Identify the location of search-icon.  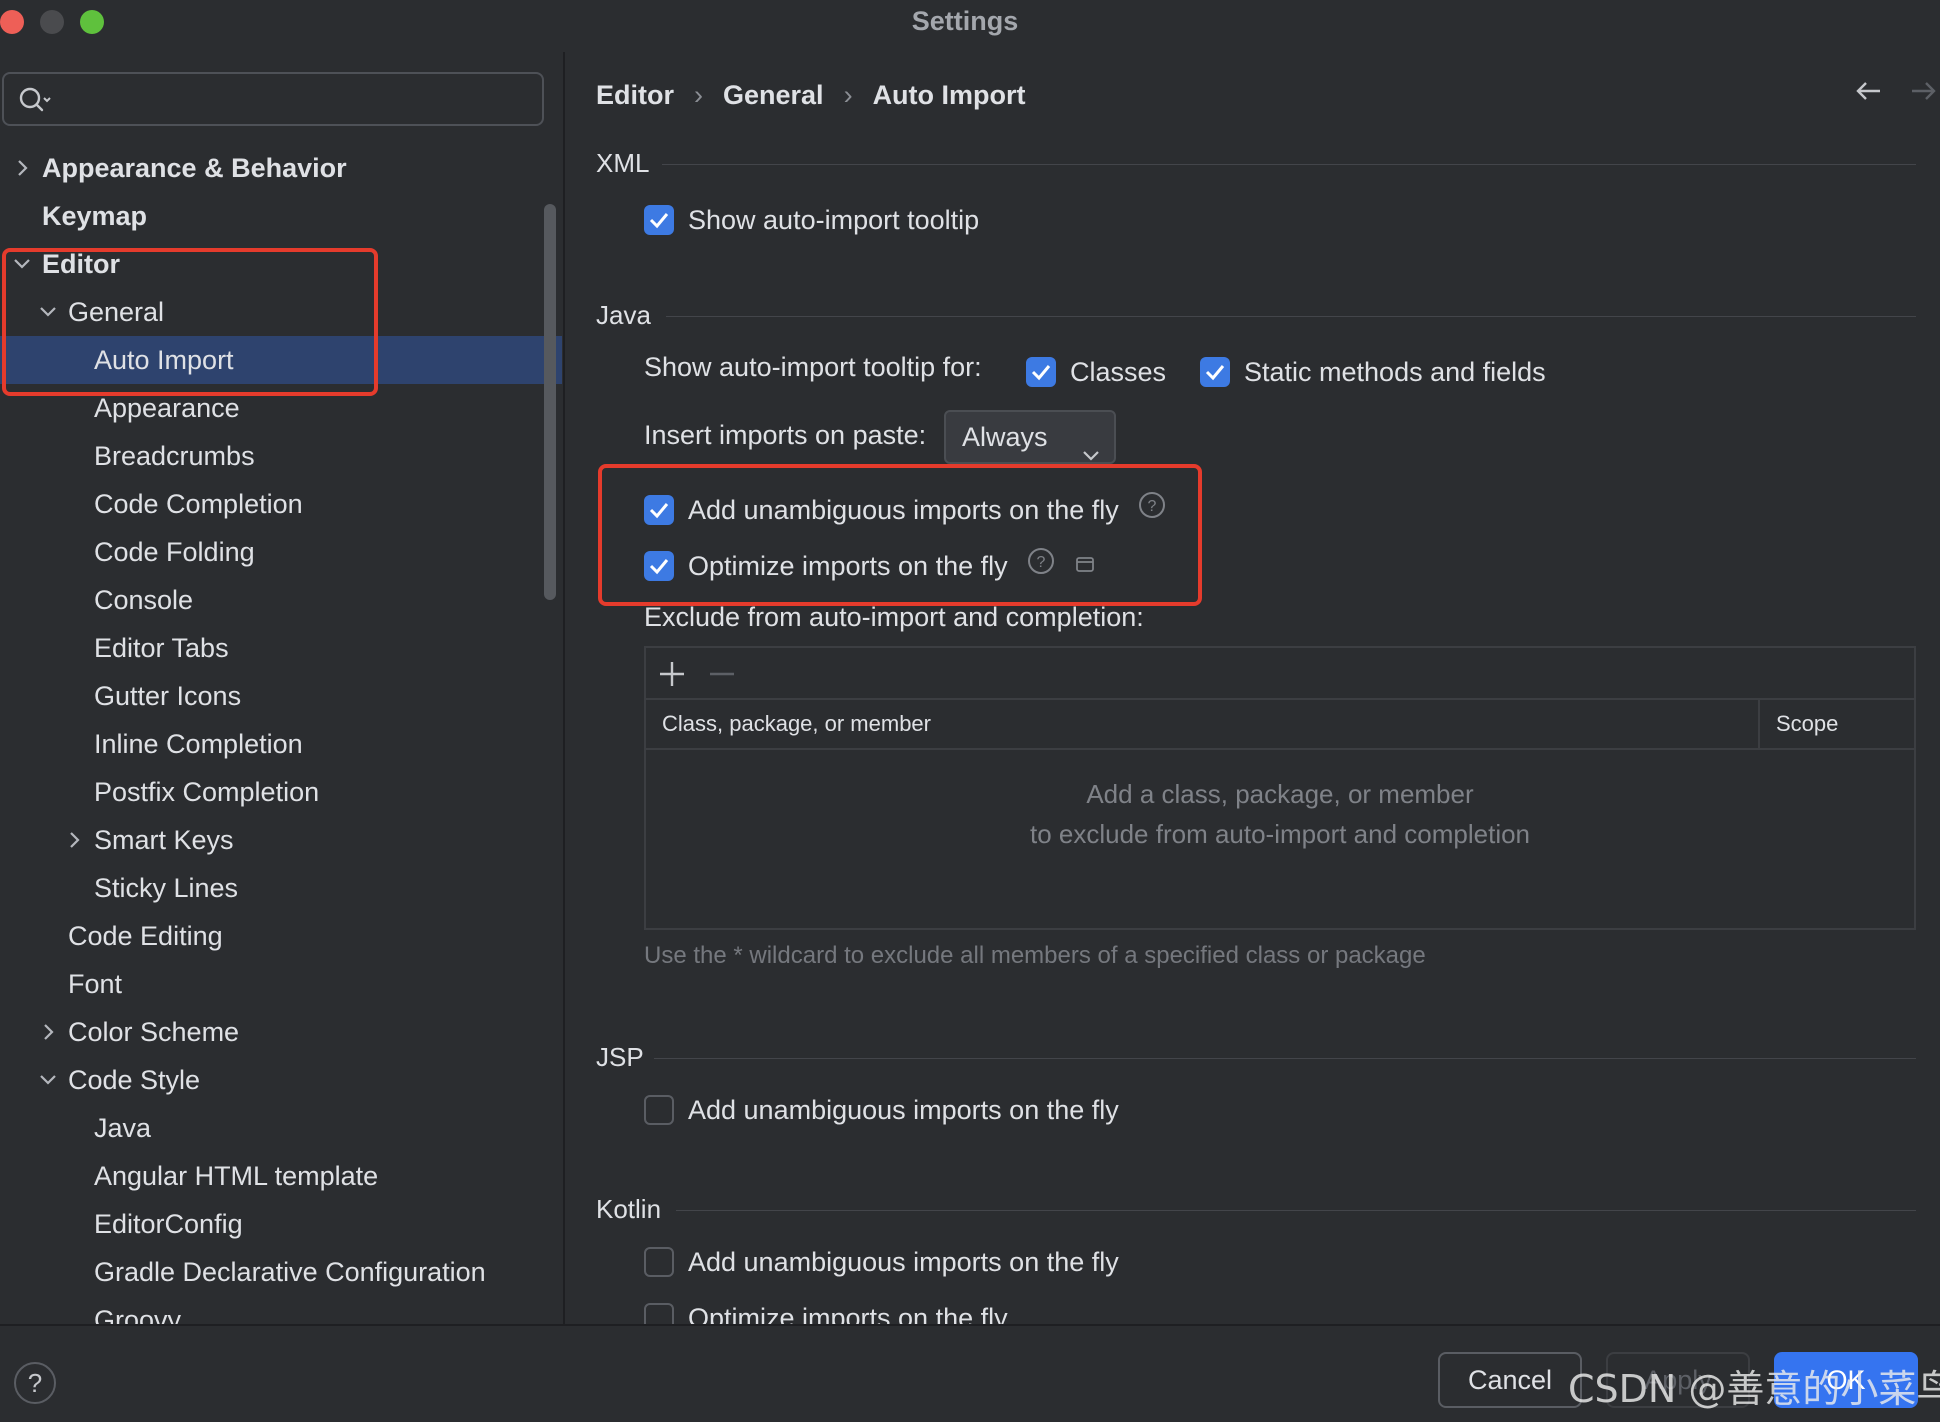
(35, 102).